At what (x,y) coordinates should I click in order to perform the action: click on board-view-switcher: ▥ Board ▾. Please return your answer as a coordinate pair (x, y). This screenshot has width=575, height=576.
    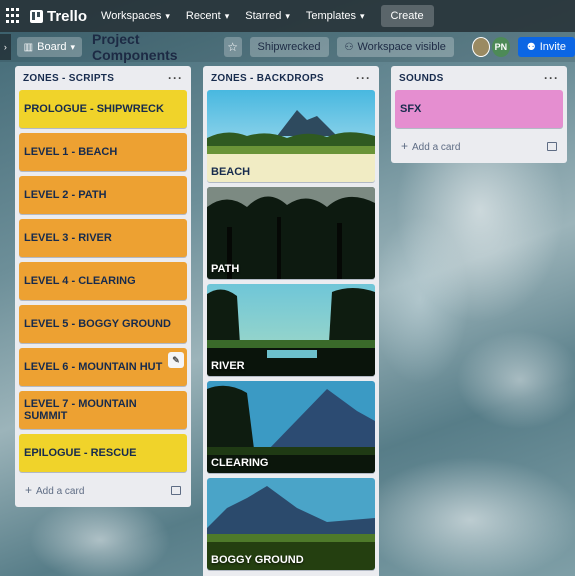
    Looking at the image, I should click on (49, 47).